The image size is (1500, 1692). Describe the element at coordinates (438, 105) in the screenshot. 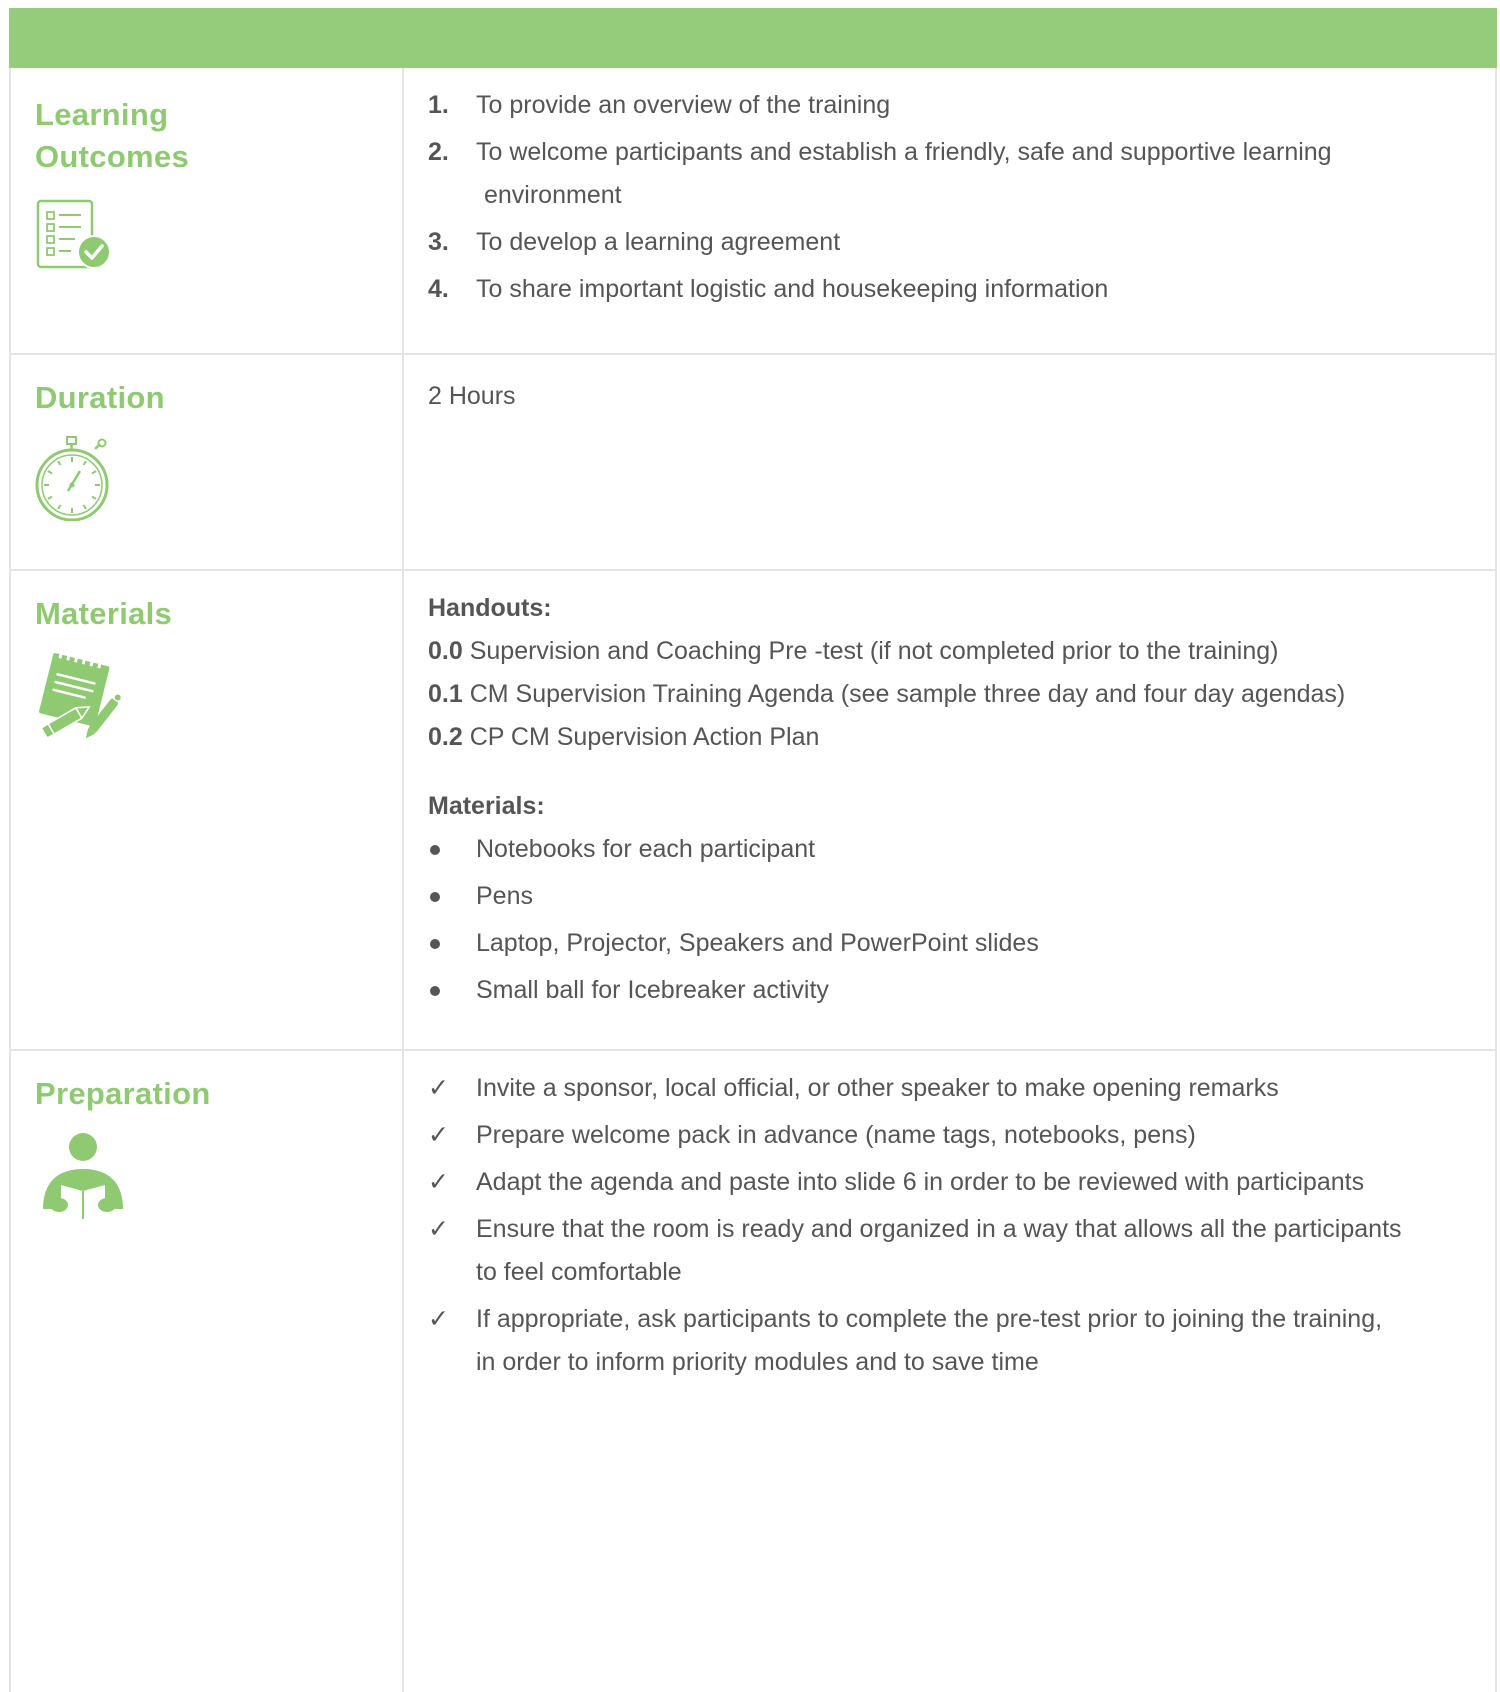

I see `list-number: 1.` at that location.